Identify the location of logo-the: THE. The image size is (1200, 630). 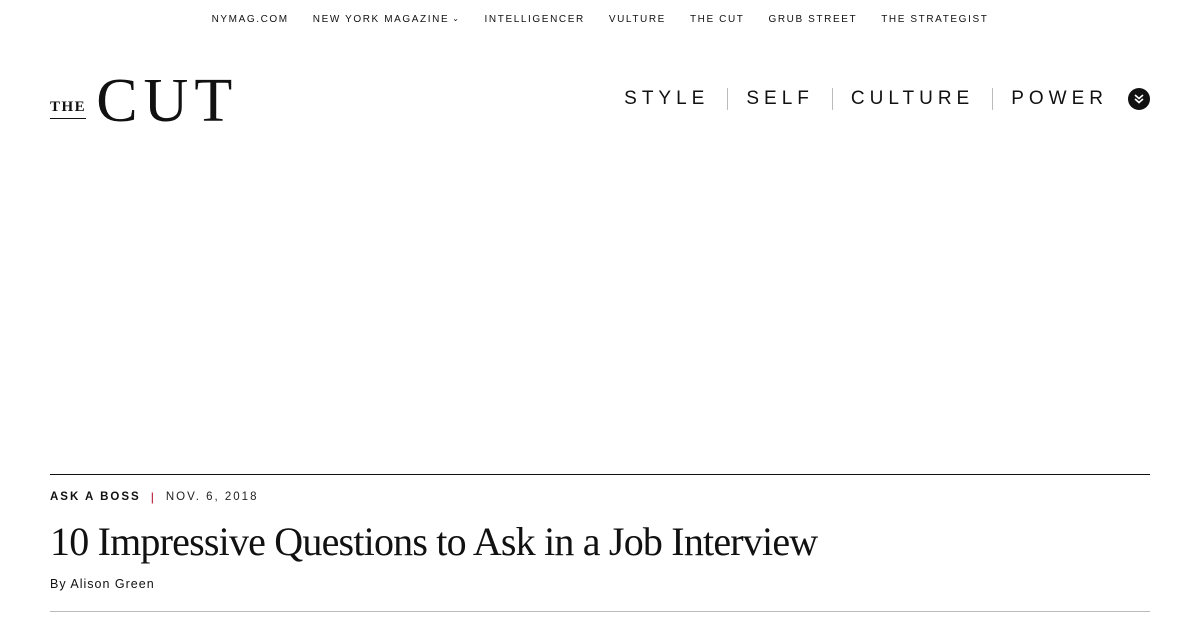
(68, 109).